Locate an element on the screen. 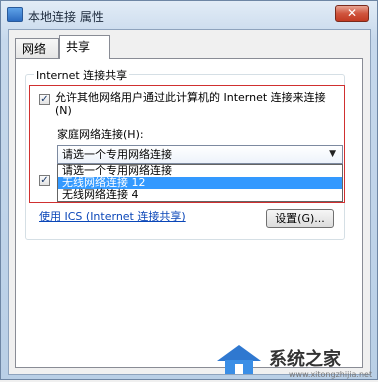 The image size is (378, 382). watermark-logo: 系统之家 www.xitongzhijia.net is located at coordinates (292, 359).